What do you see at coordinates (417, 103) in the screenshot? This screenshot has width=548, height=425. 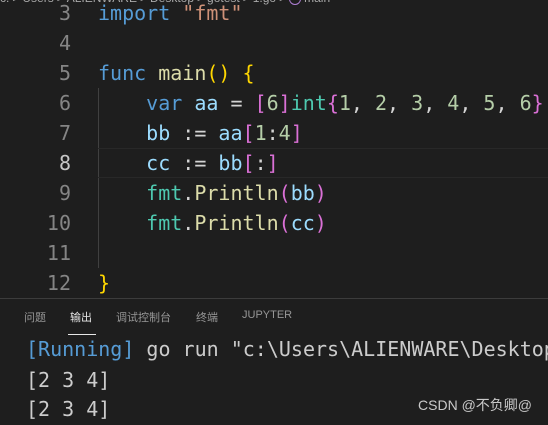 I see `code-token: 3` at bounding box center [417, 103].